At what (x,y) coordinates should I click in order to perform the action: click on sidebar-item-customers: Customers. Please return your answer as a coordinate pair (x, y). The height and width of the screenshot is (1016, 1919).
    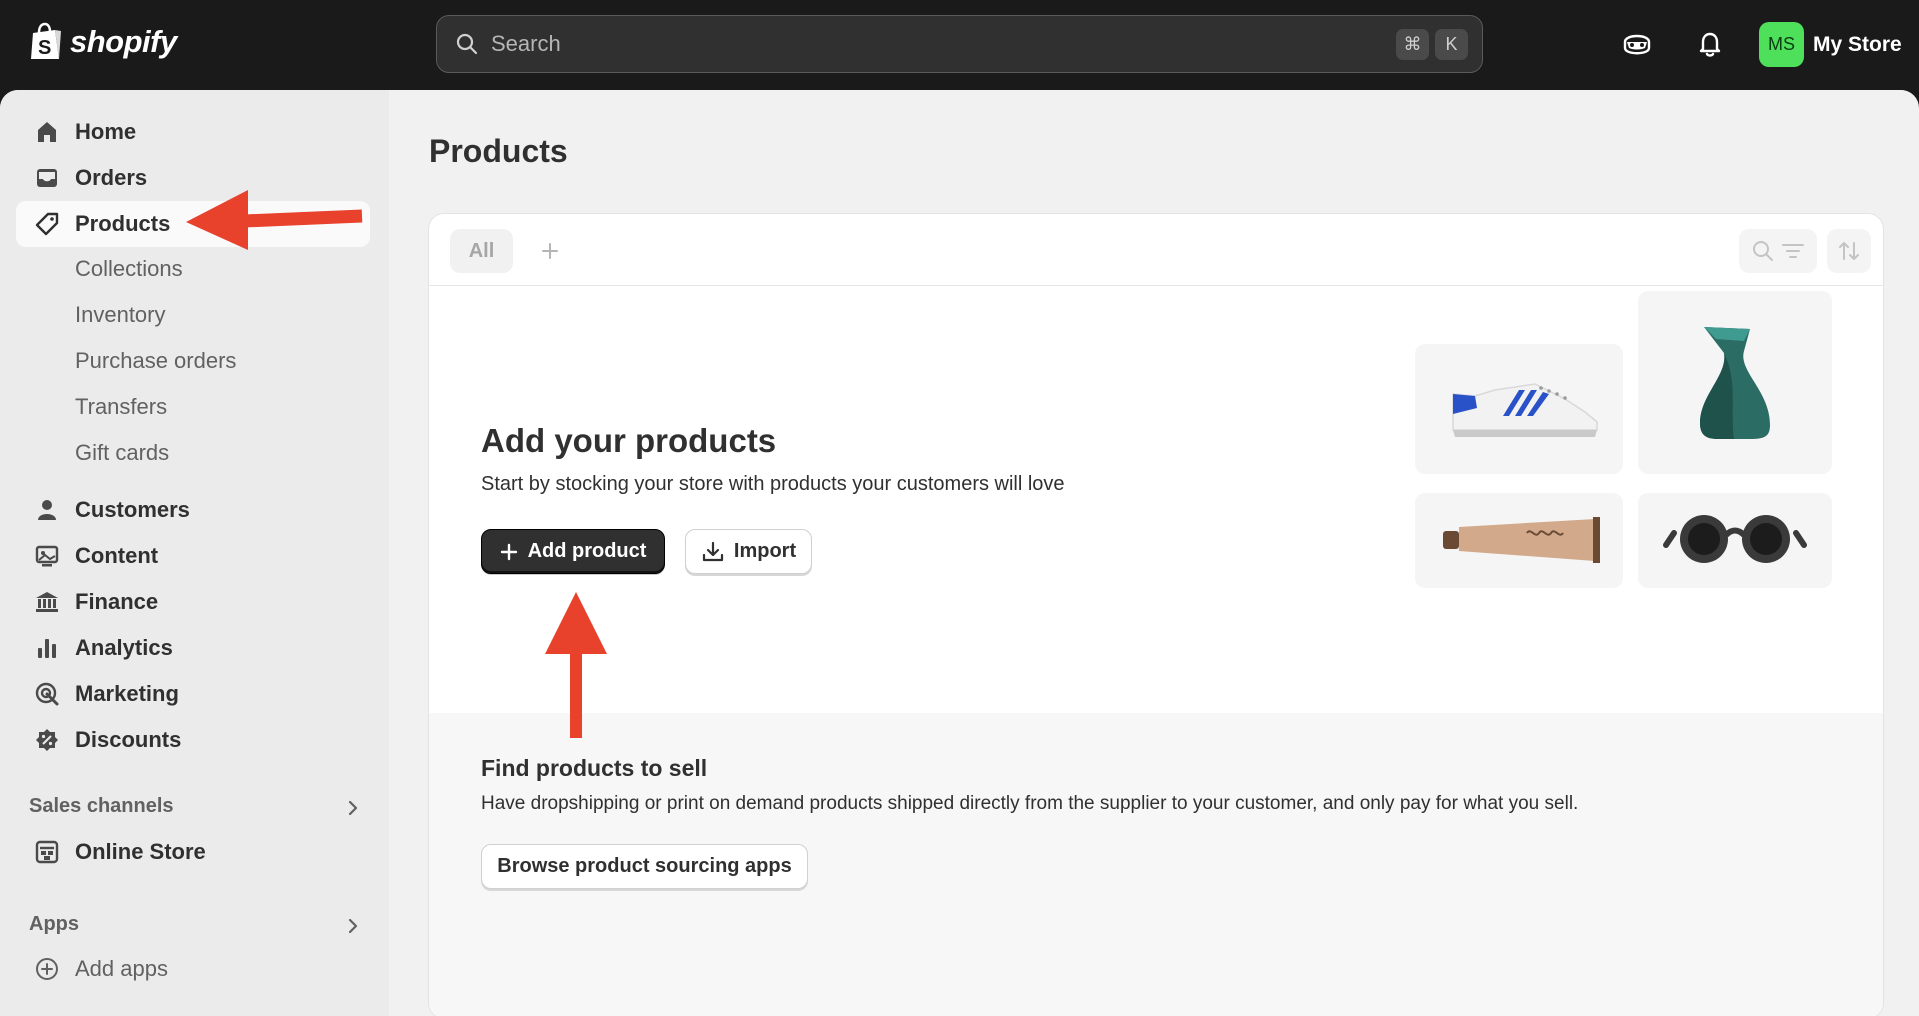
    Looking at the image, I should click on (193, 510).